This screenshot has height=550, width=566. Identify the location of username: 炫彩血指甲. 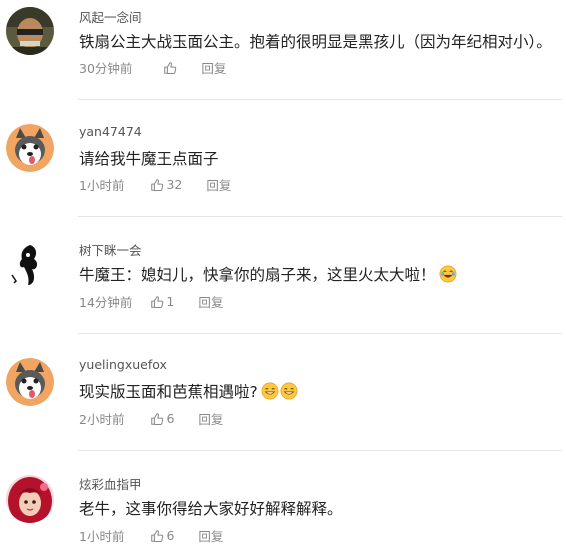
(110, 483).